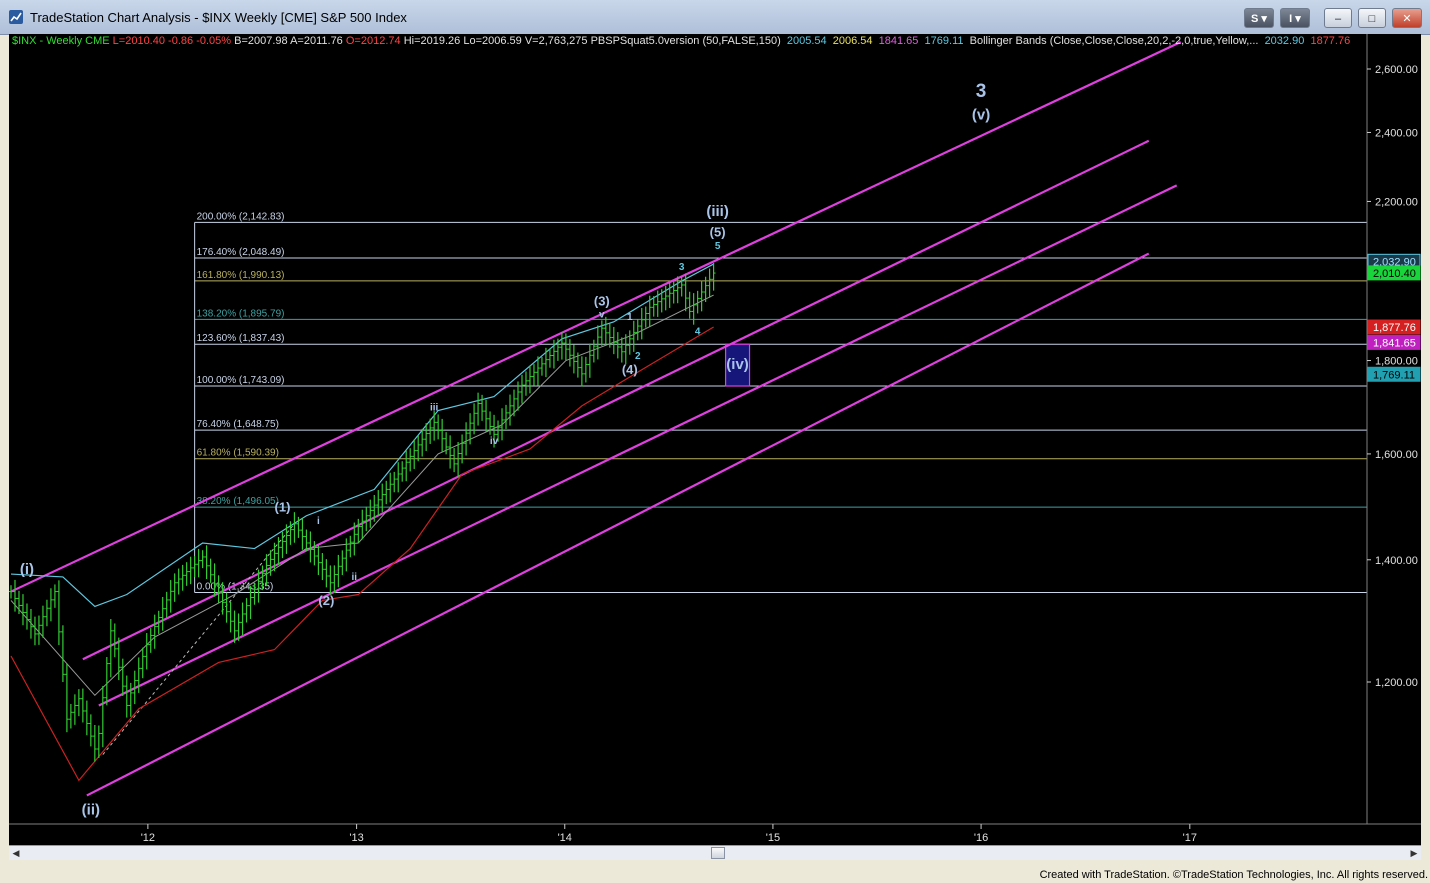 Image resolution: width=1430 pixels, height=883 pixels. I want to click on scroll-left-icon: ◀, so click(16, 853).